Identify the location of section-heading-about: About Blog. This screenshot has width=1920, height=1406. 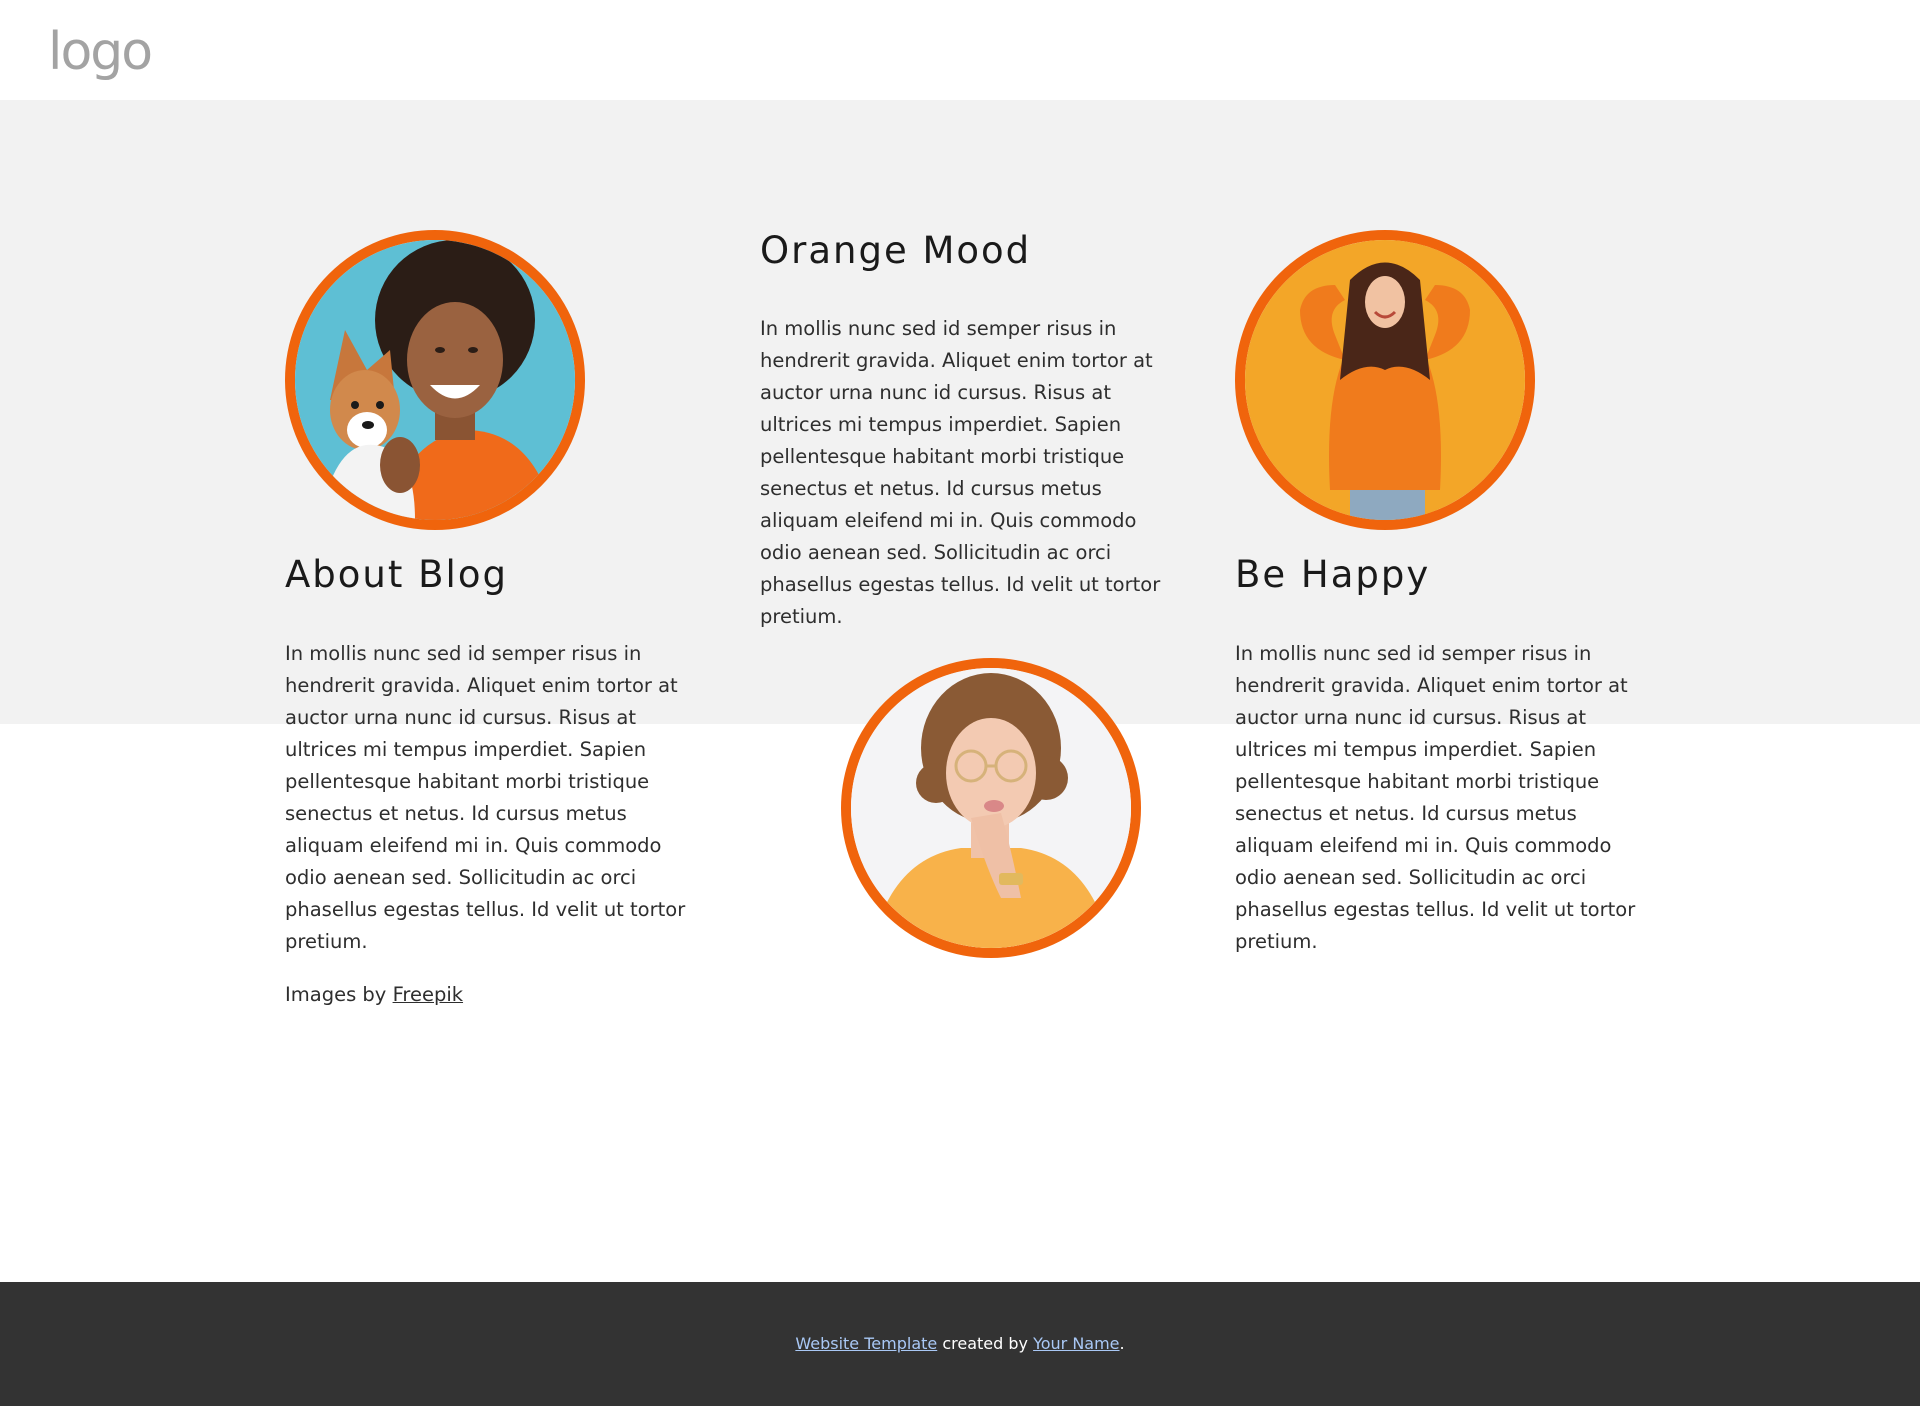
(396, 574).